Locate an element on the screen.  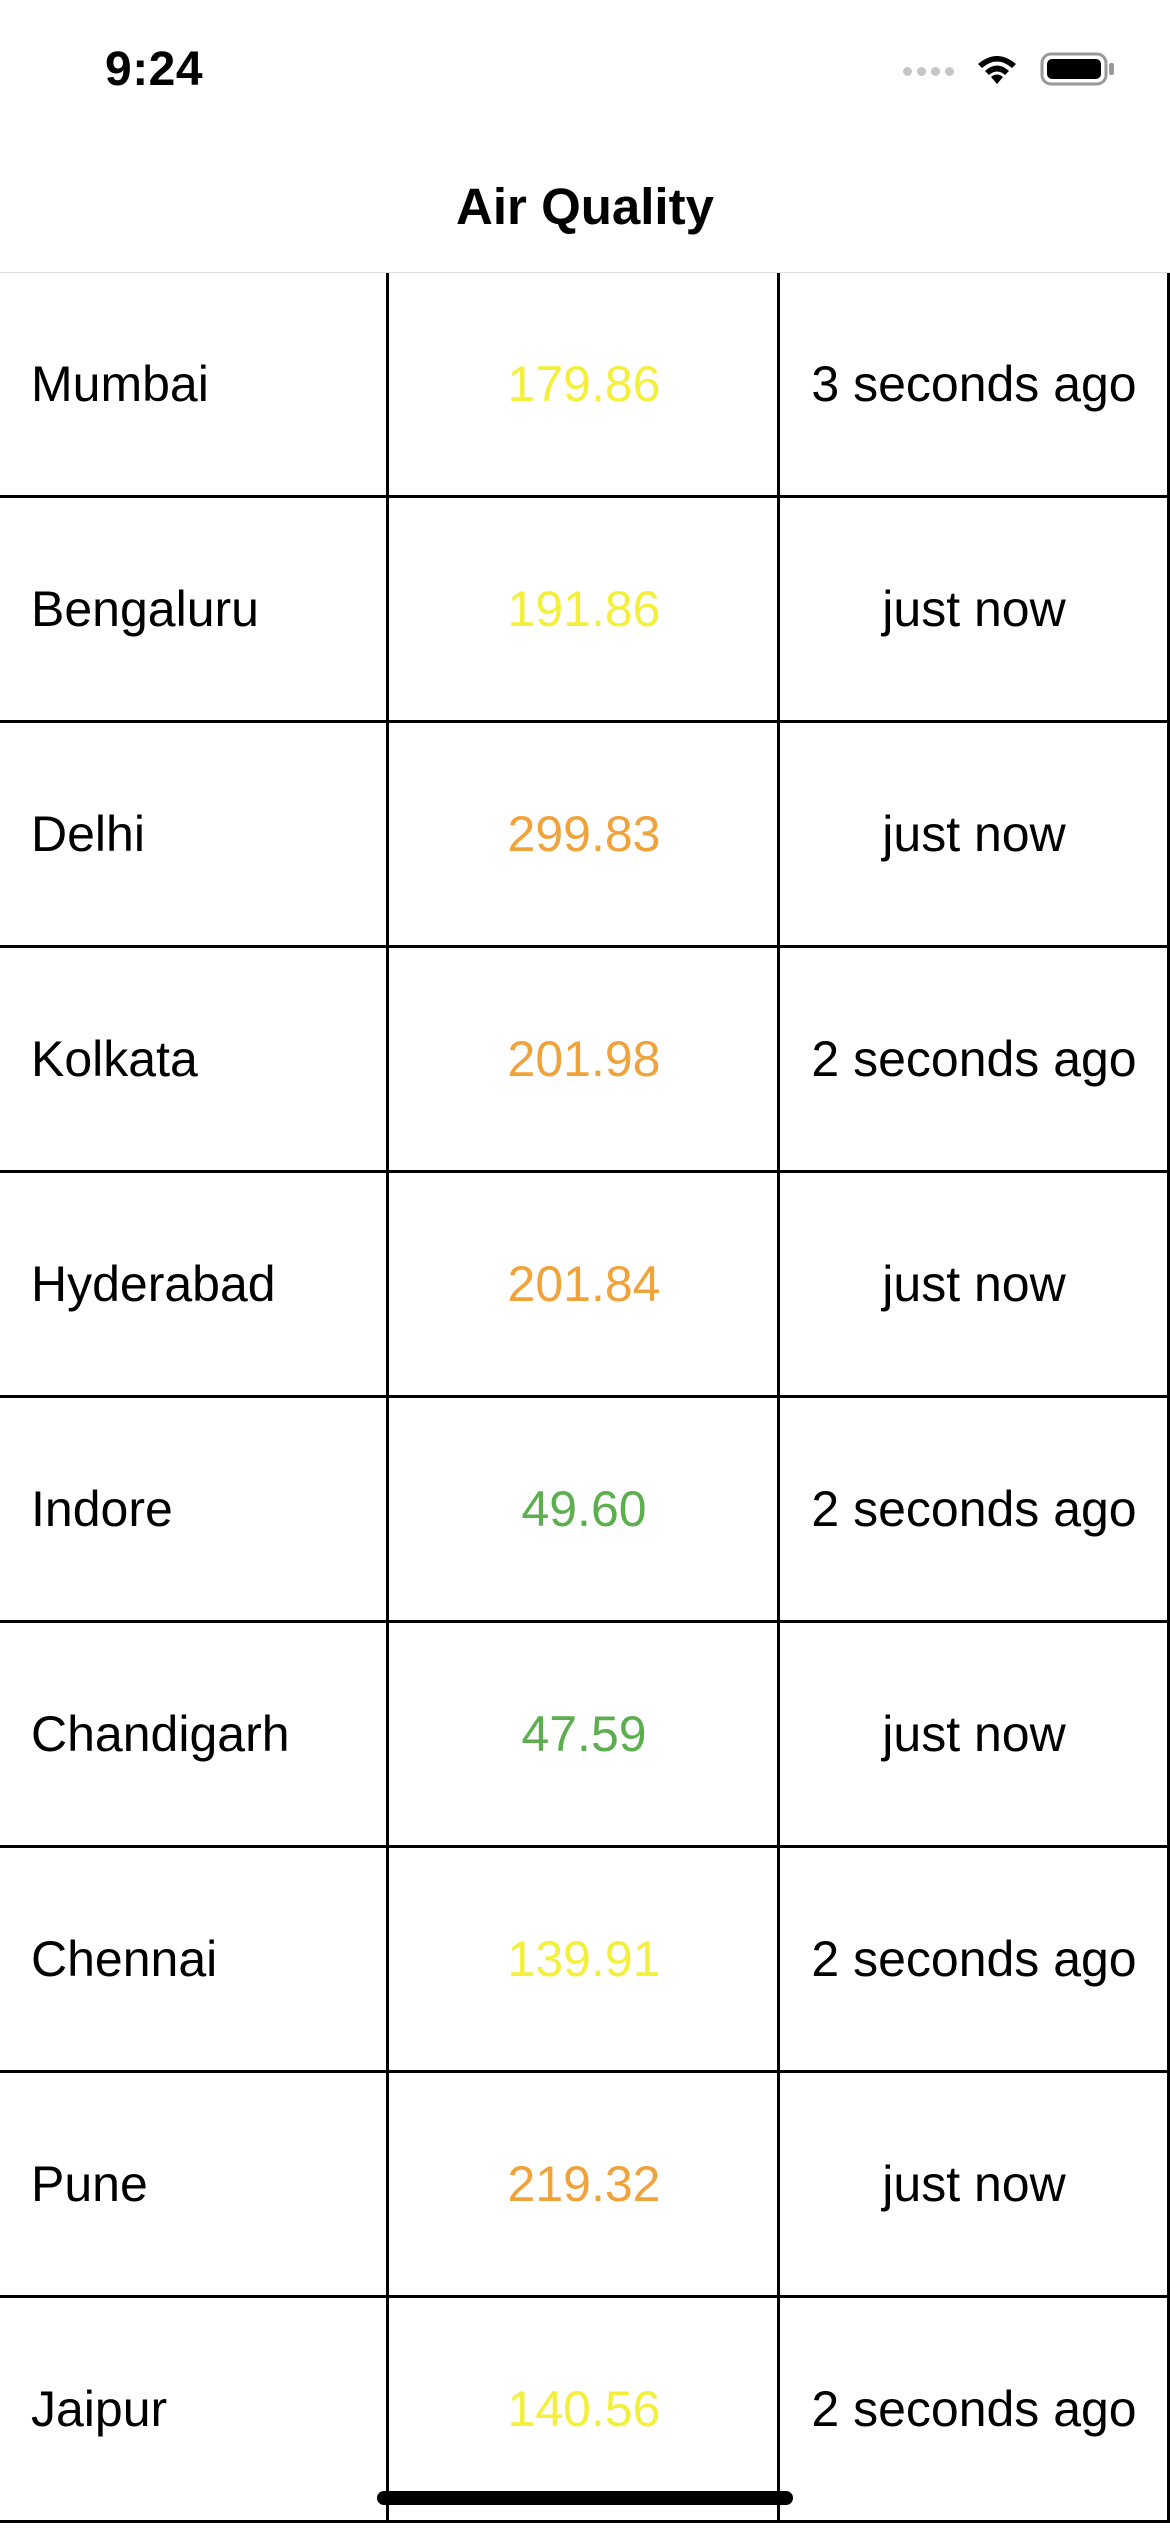
table-row: Bengaluru 191.86 just now is located at coordinates (585, 610).